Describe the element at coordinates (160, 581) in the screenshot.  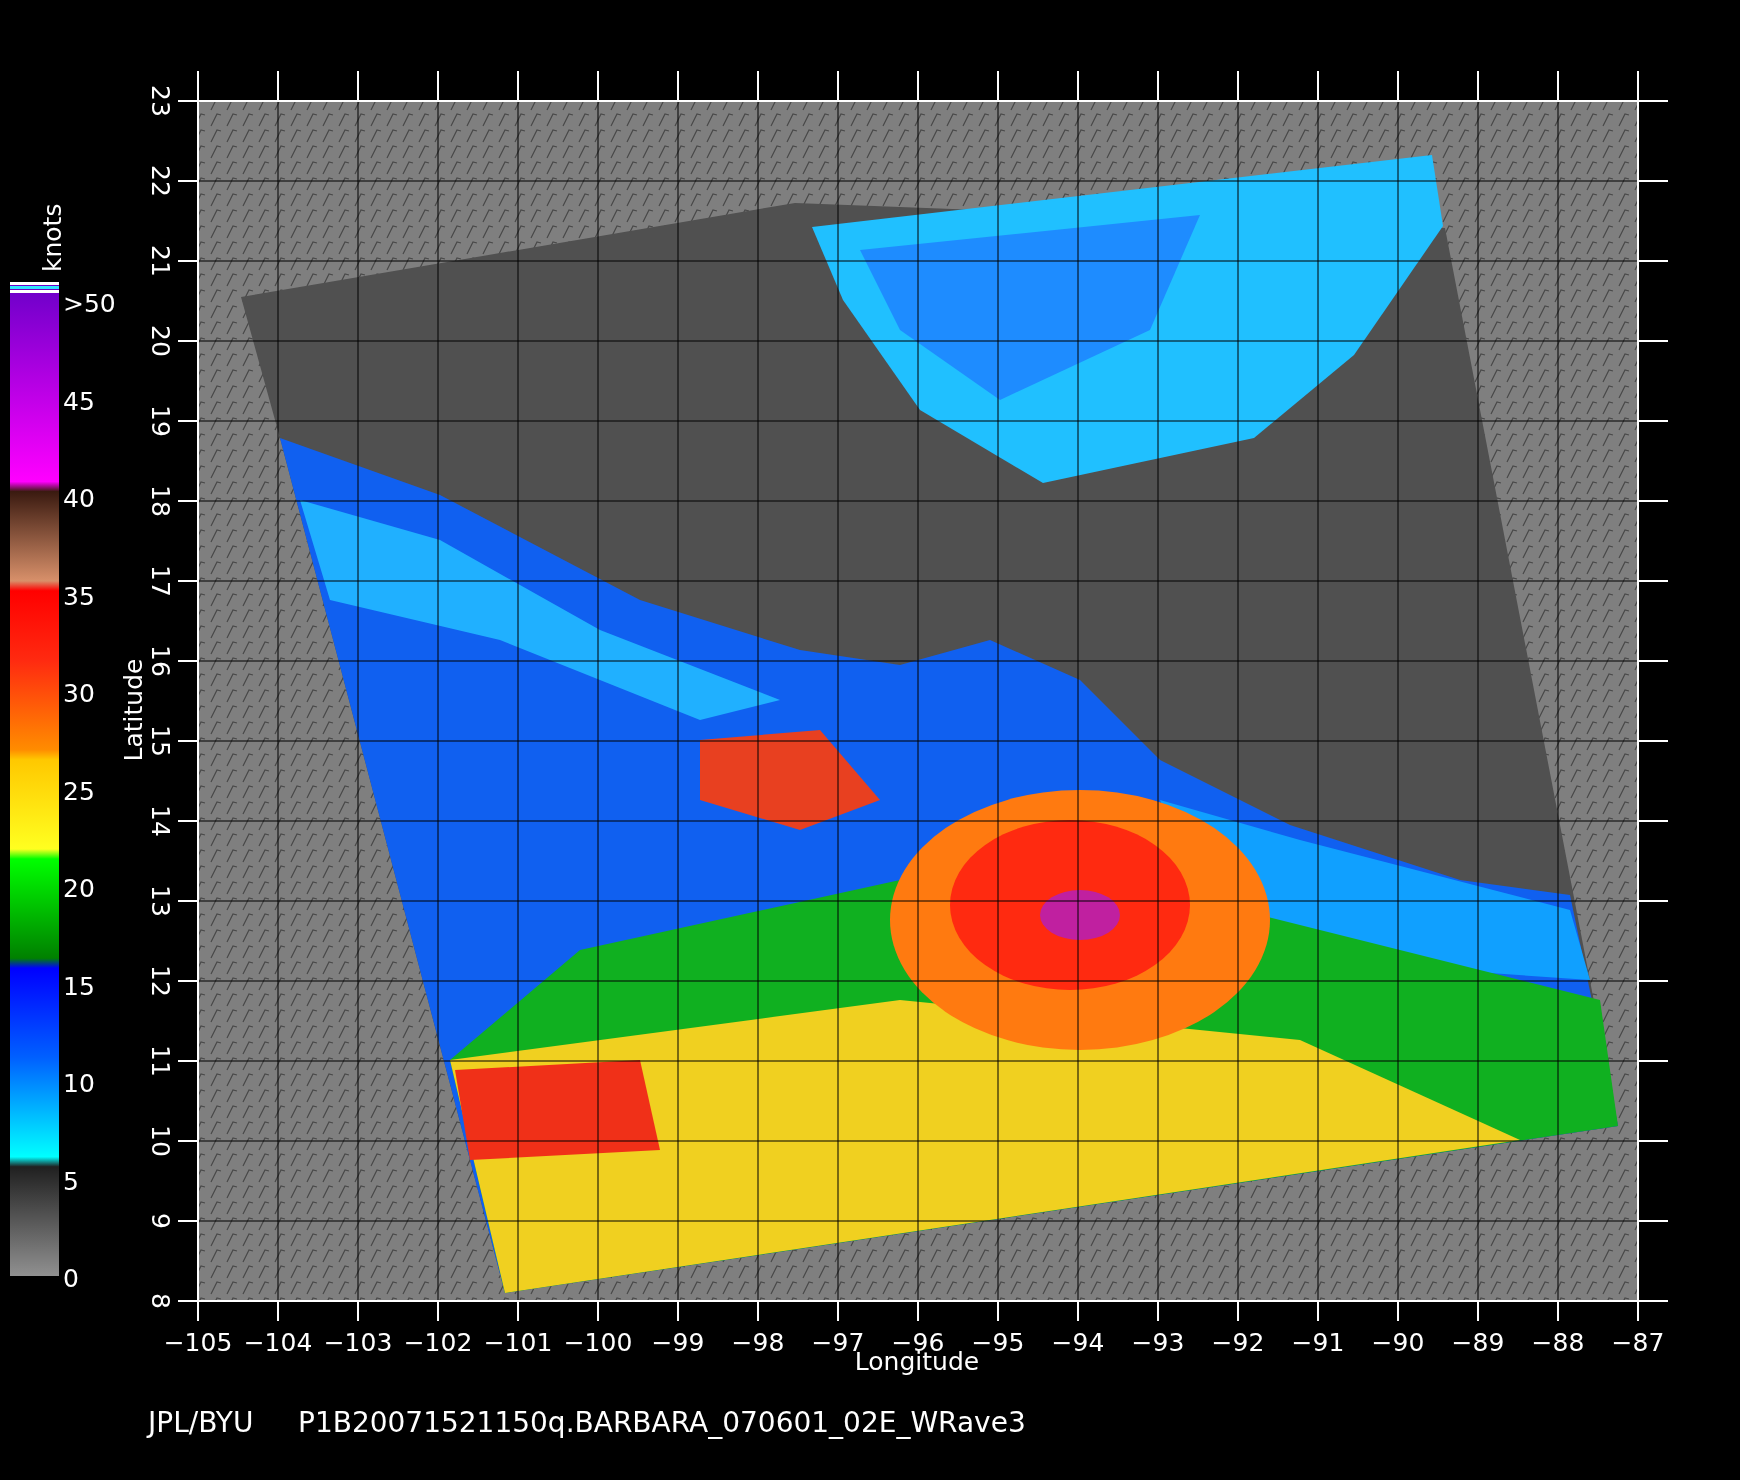
I see `y-tick-label: 17` at that location.